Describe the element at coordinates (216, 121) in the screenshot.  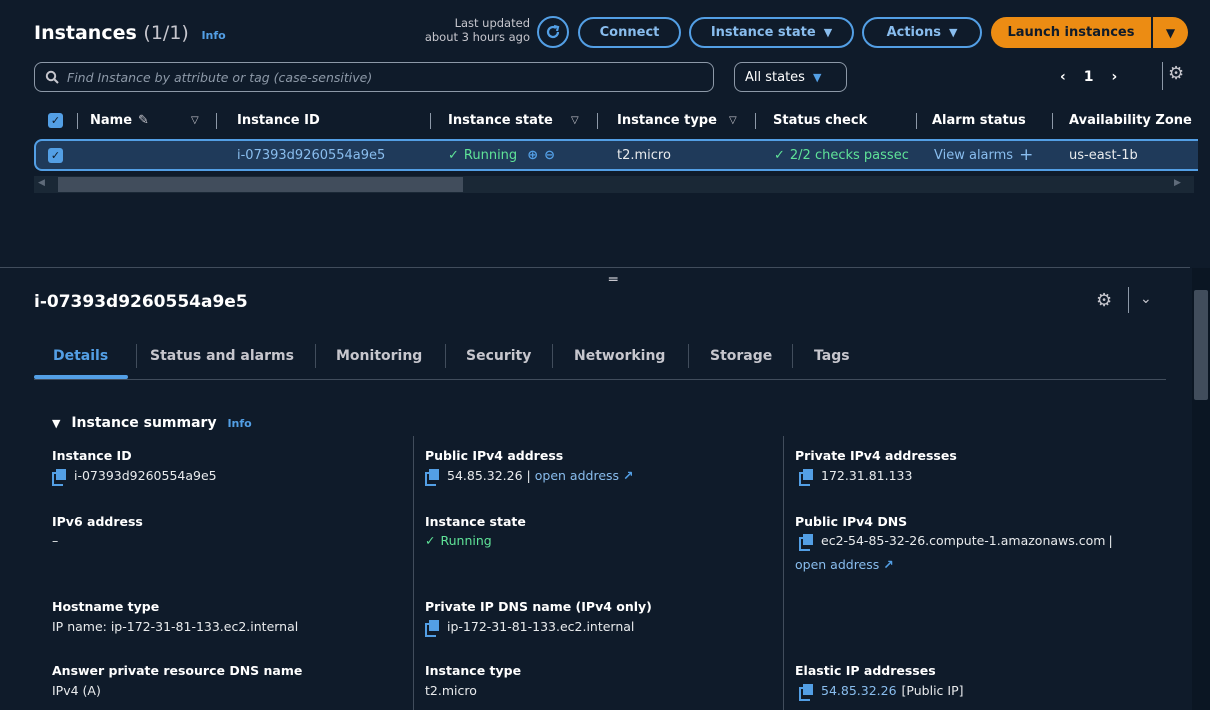
I see `column-separator` at that location.